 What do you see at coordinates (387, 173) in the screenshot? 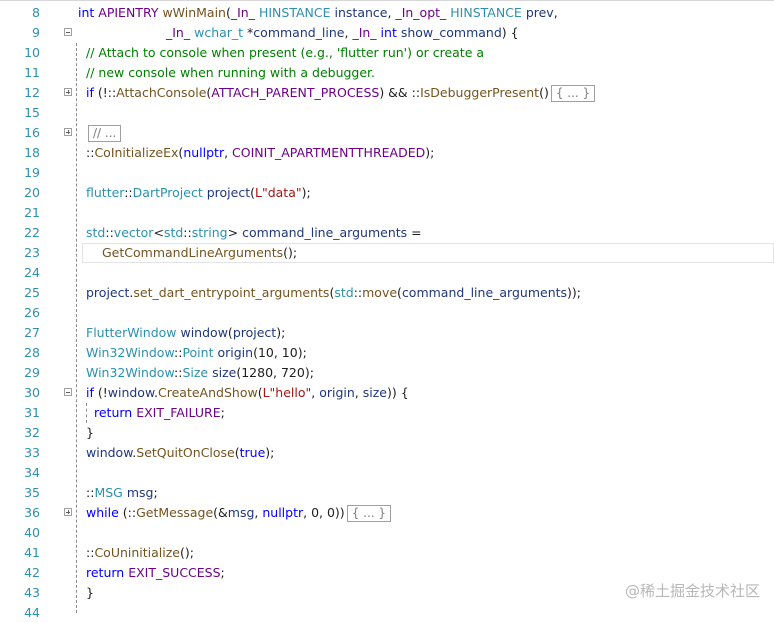
I see `code-line: 19` at bounding box center [387, 173].